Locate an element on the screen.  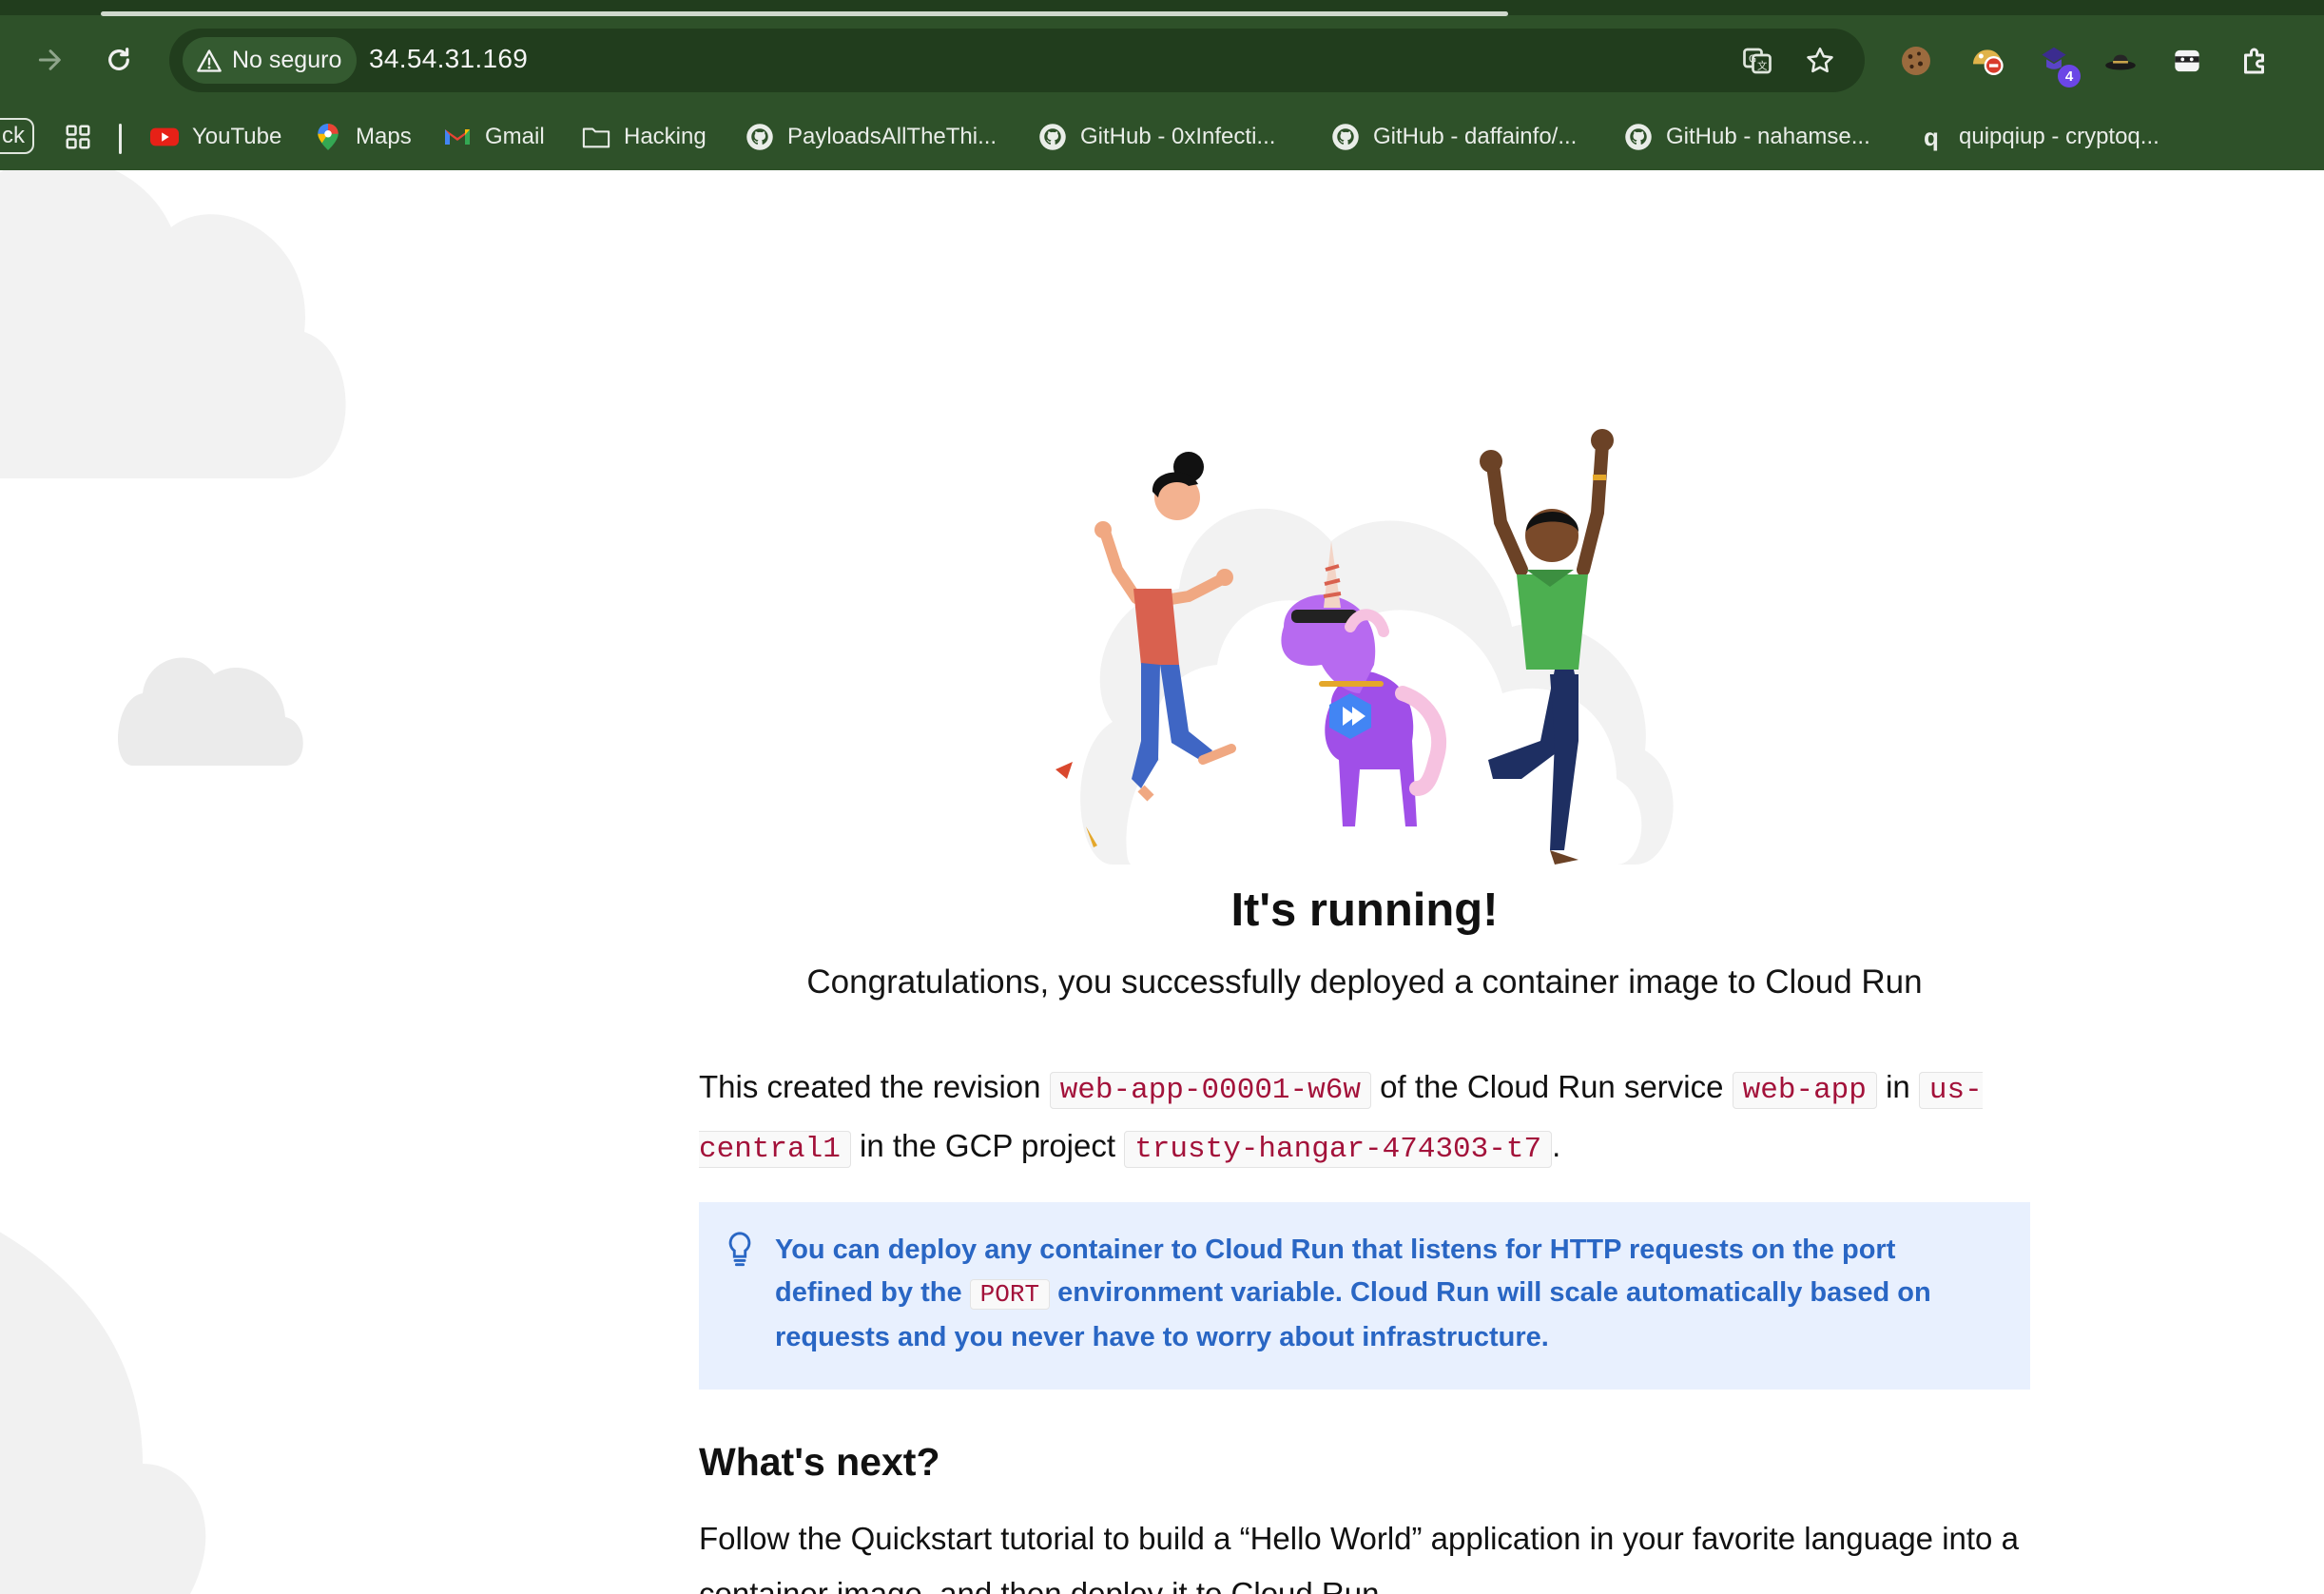
cookie-extension-icon is located at coordinates (1916, 61).